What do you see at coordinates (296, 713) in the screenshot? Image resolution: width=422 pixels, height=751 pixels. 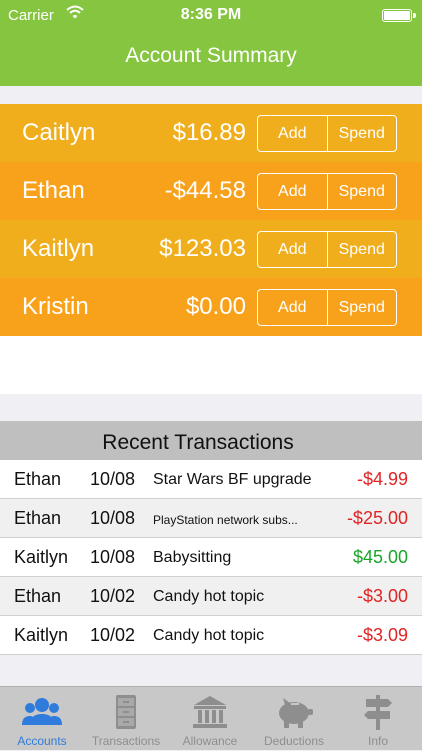 I see `piggy-bank-icon` at bounding box center [296, 713].